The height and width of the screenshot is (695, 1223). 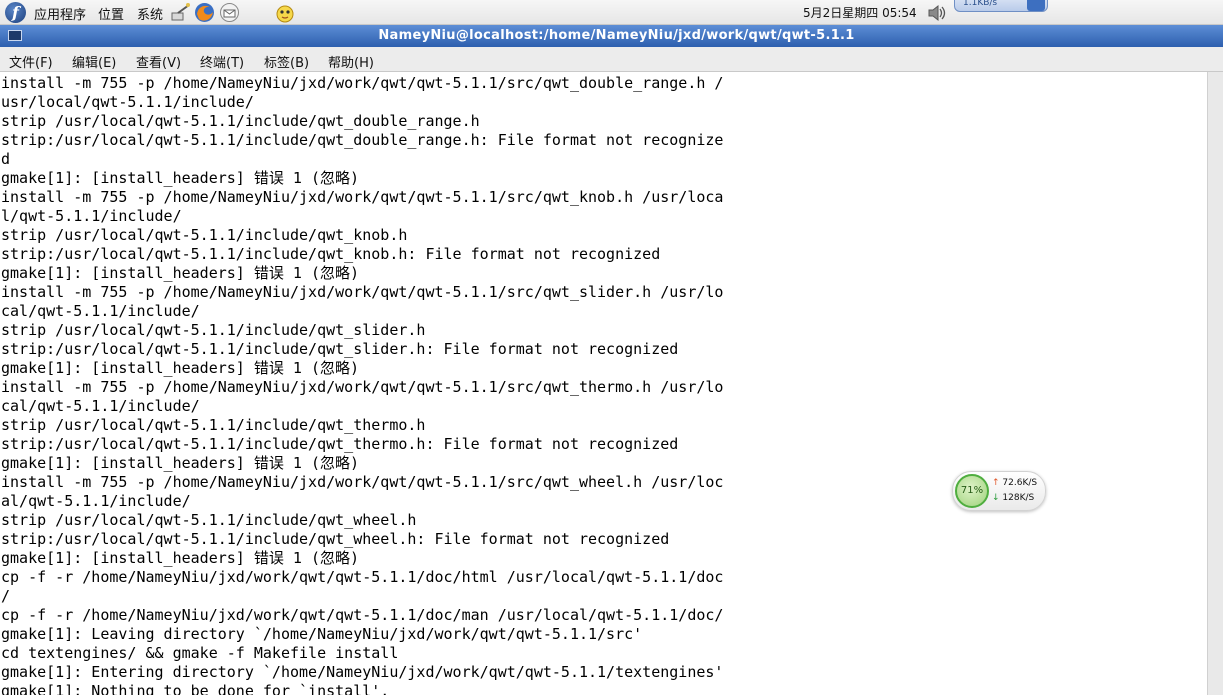 I want to click on upload-speed-row: ↑ 72.6K/S, so click(x=1014, y=483).